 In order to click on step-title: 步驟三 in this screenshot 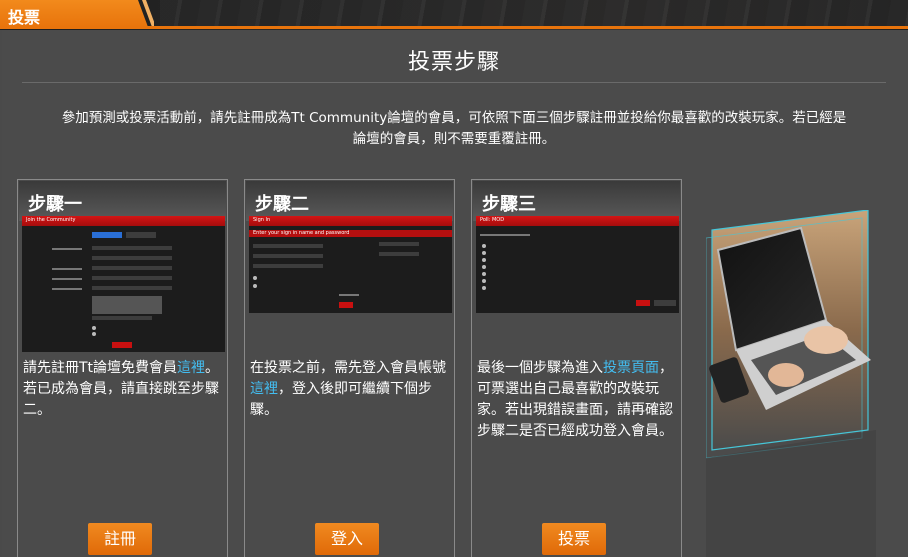, I will do `click(509, 204)`.